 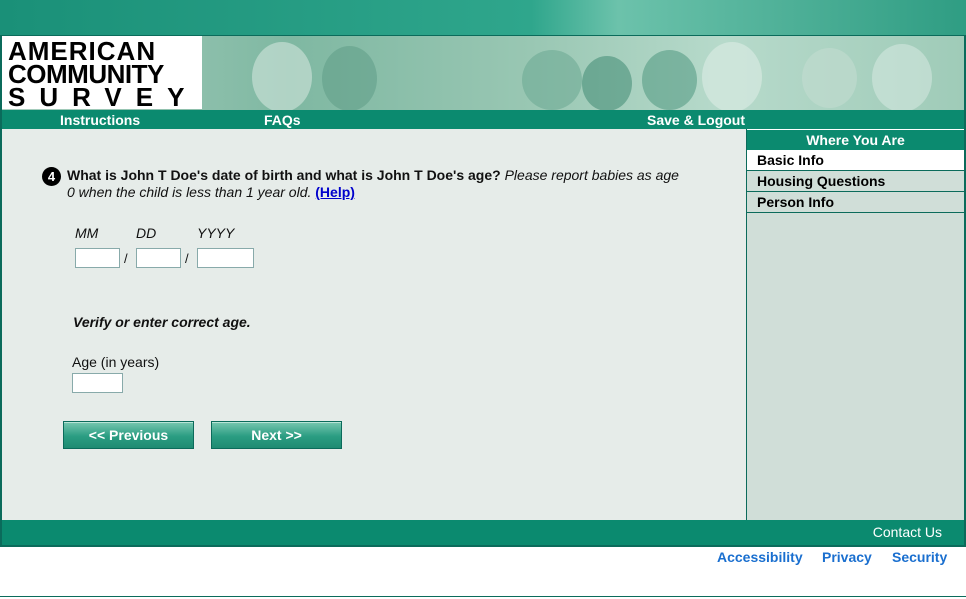 I want to click on security-link: Security, so click(x=919, y=557).